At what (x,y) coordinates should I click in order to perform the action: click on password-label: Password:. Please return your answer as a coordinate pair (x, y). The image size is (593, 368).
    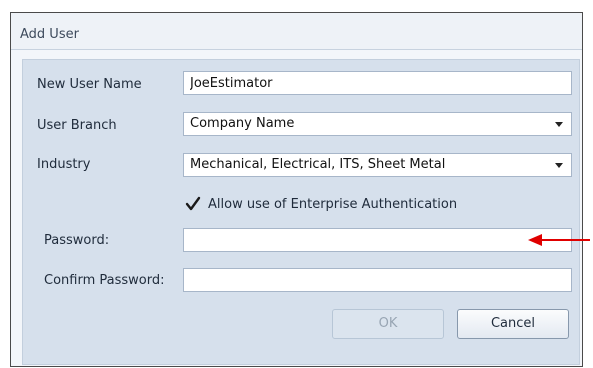
    Looking at the image, I should click on (77, 240).